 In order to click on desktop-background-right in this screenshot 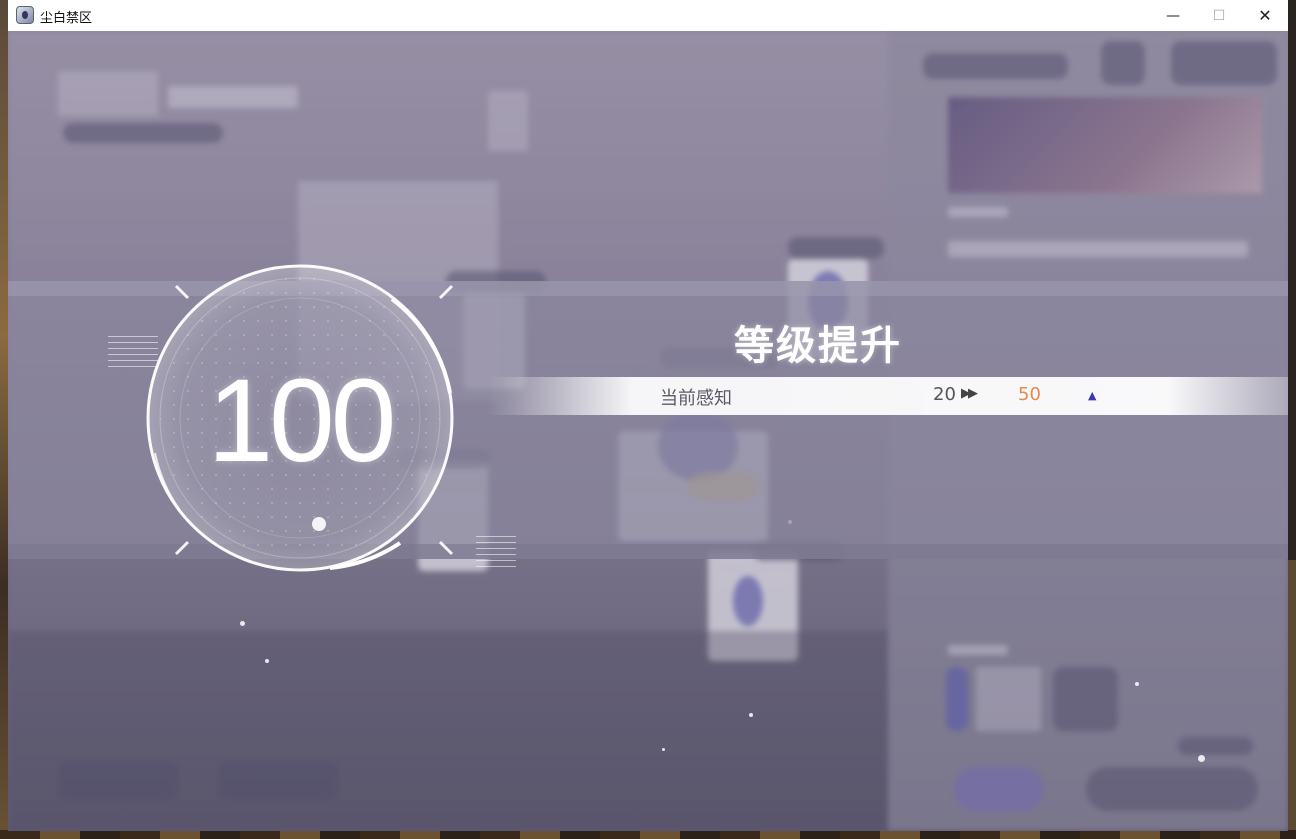, I will do `click(1292, 699)`.